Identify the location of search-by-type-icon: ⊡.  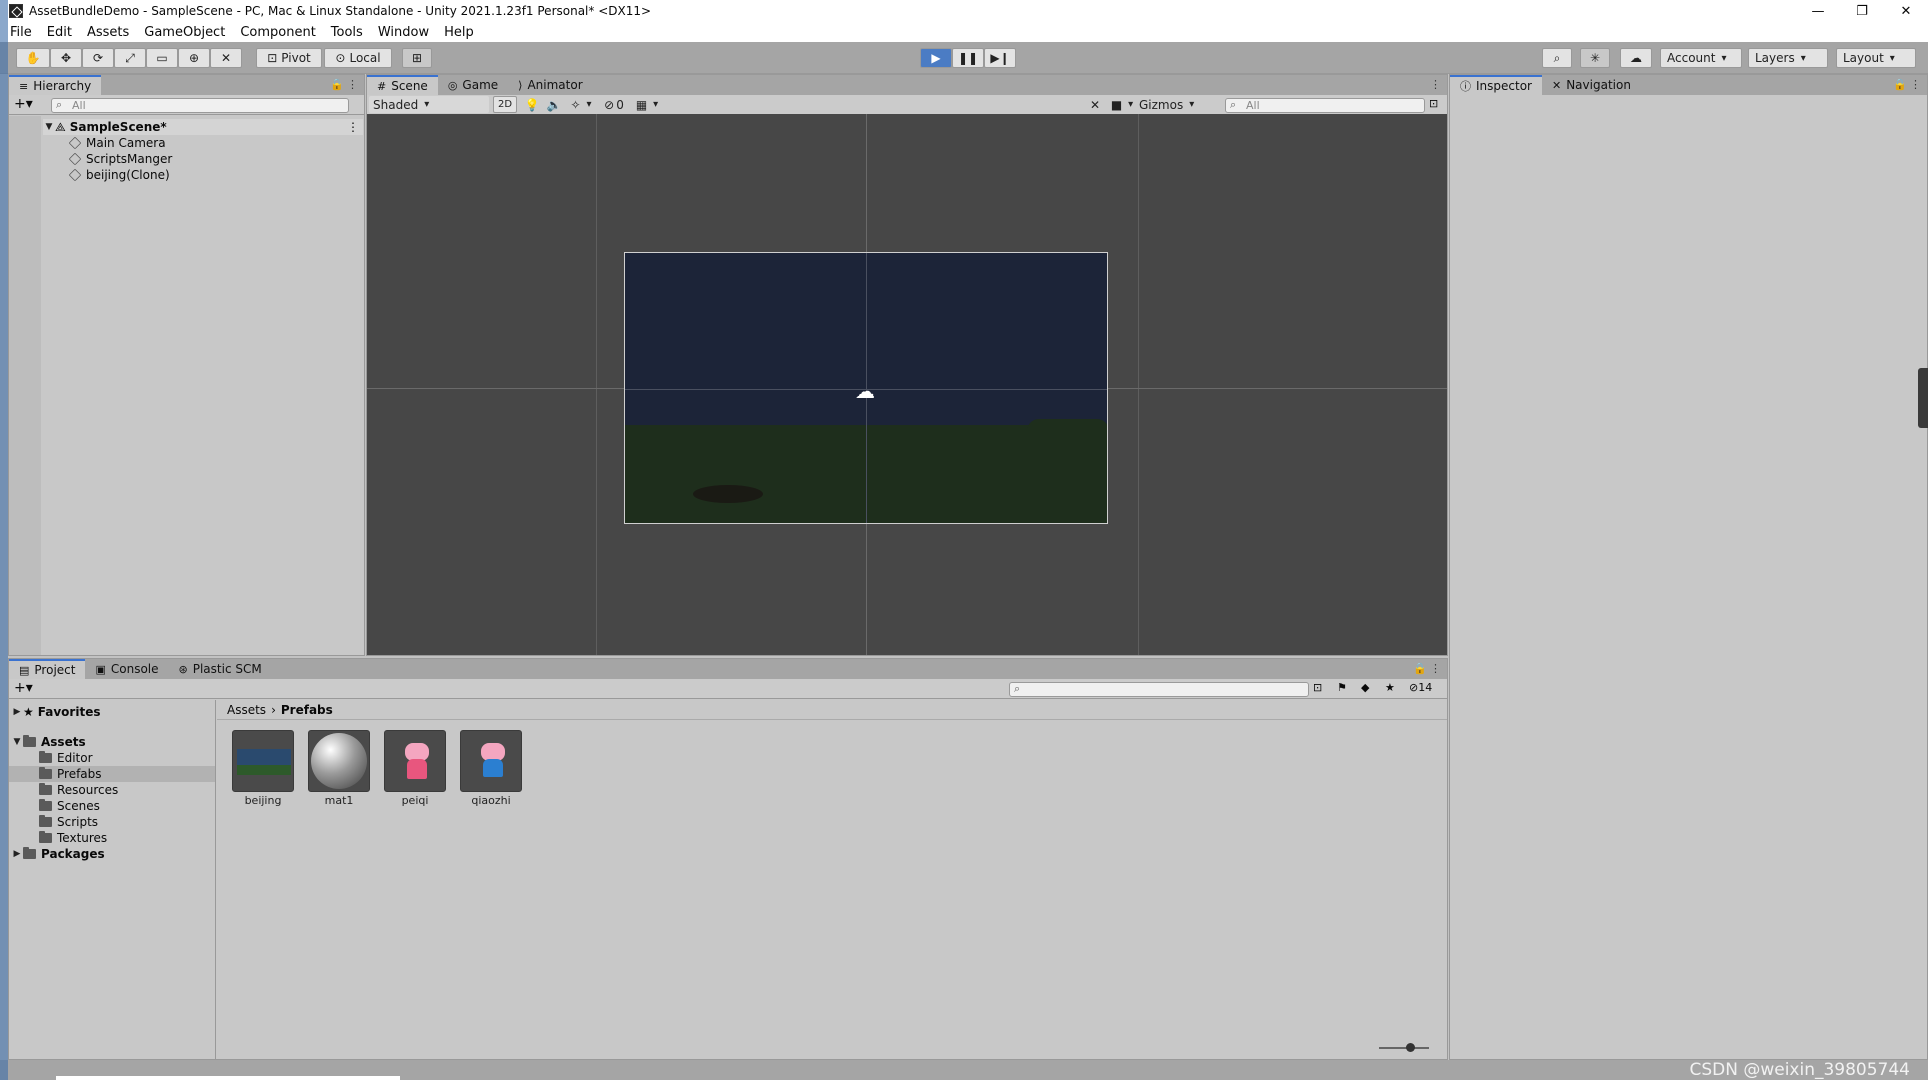
(1317, 687).